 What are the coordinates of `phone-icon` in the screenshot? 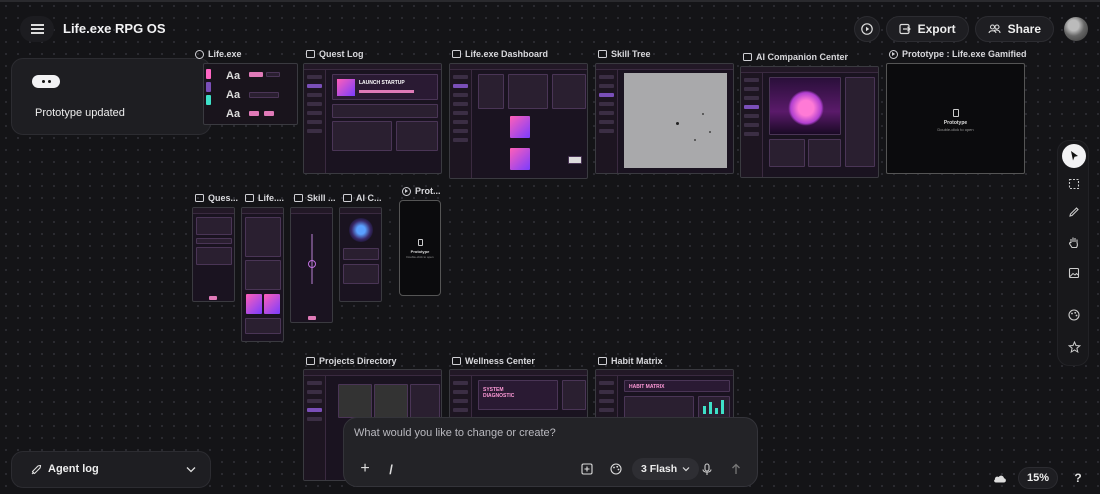 It's located at (420, 242).